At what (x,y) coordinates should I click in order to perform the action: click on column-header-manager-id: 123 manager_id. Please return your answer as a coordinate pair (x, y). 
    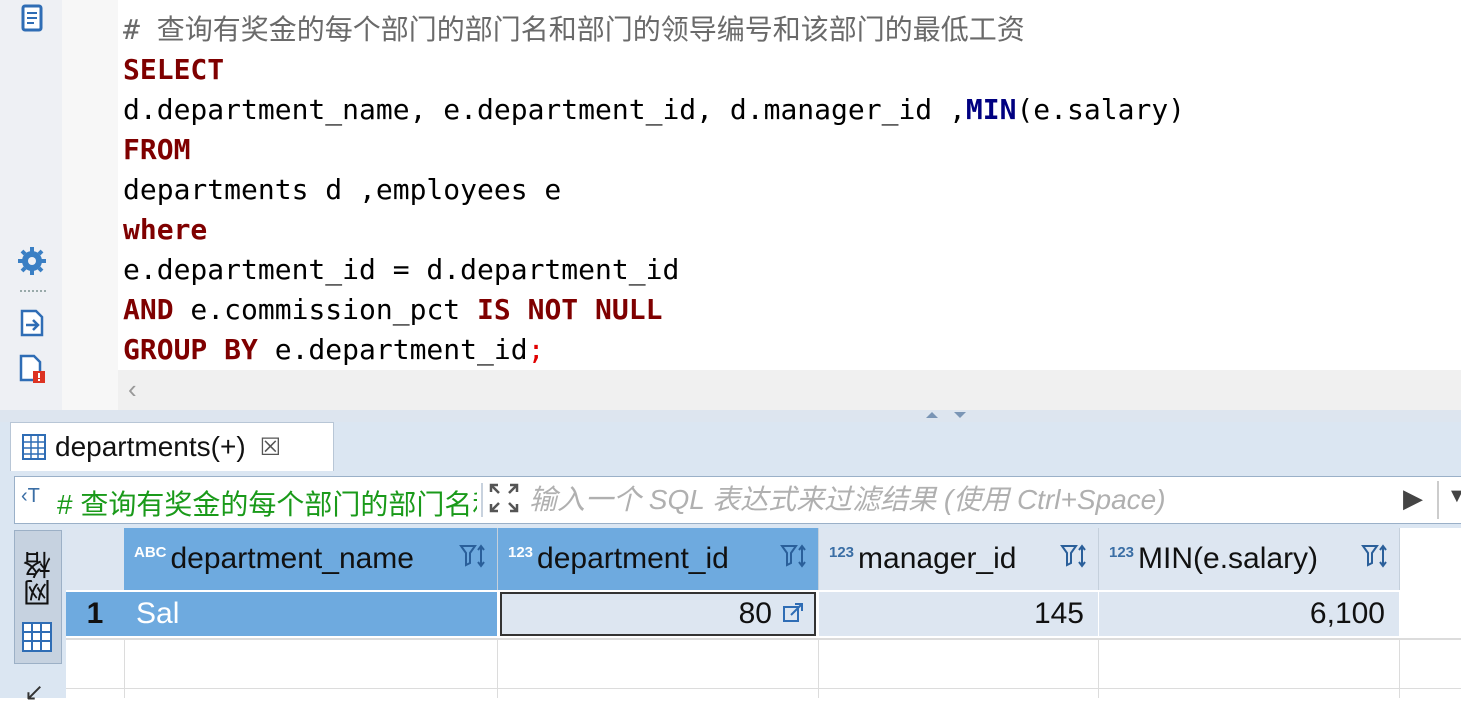
    Looking at the image, I should click on (959, 559).